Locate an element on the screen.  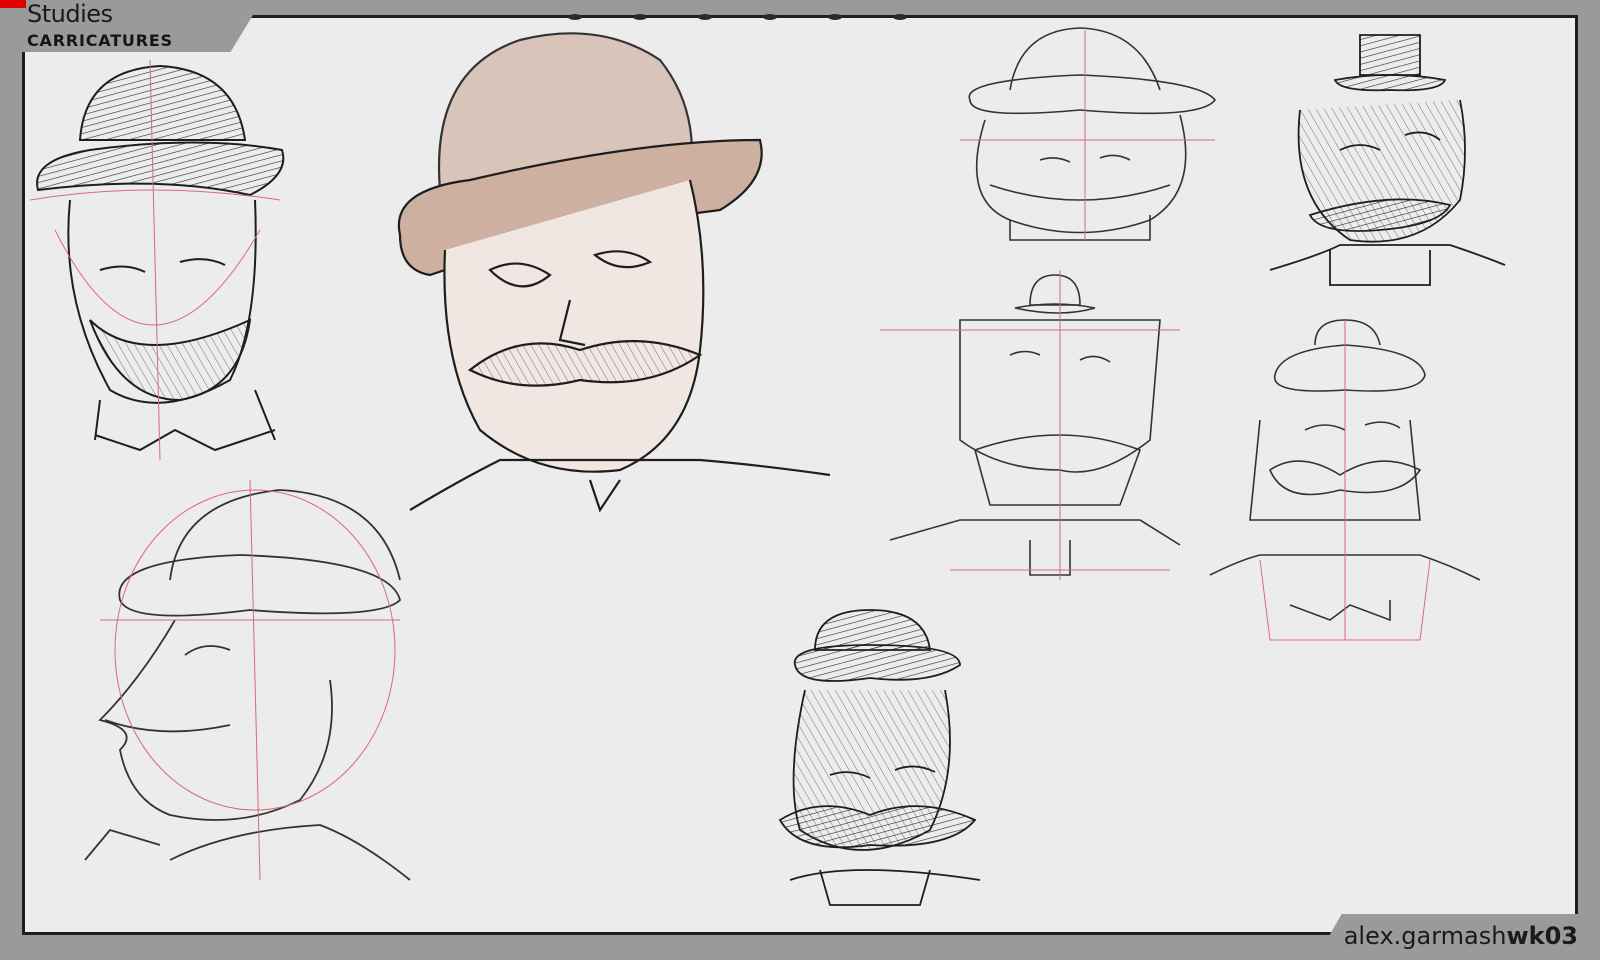
sketch-profile-smiling-man is located at coordinates (247, 680).